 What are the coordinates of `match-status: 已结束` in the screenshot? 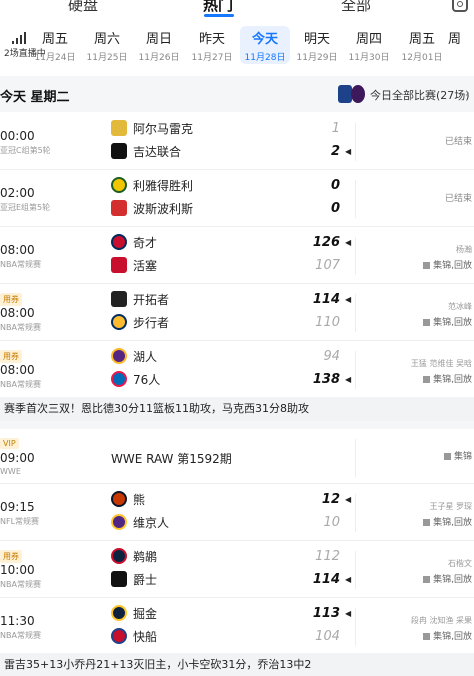 It's located at (458, 199).